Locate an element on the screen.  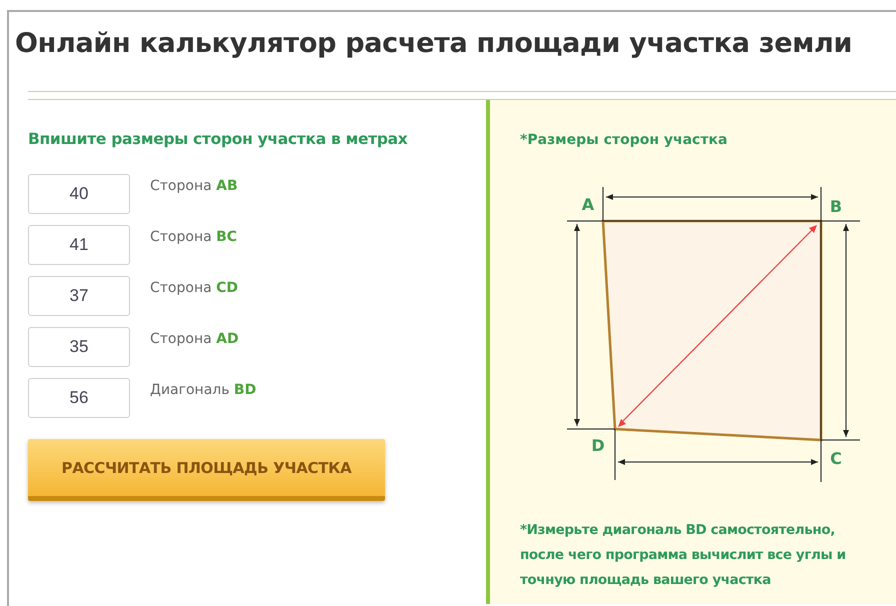
field-label: Диагональ BD is located at coordinates (203, 390).